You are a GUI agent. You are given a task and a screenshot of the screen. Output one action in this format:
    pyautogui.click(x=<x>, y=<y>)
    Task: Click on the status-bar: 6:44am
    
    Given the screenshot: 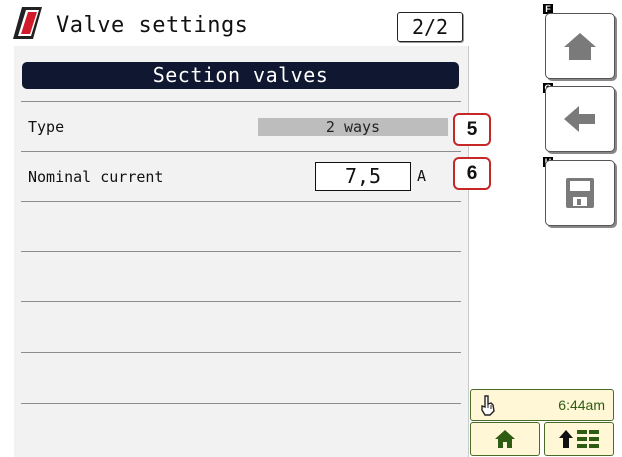 What is the action you would take?
    pyautogui.click(x=542, y=405)
    